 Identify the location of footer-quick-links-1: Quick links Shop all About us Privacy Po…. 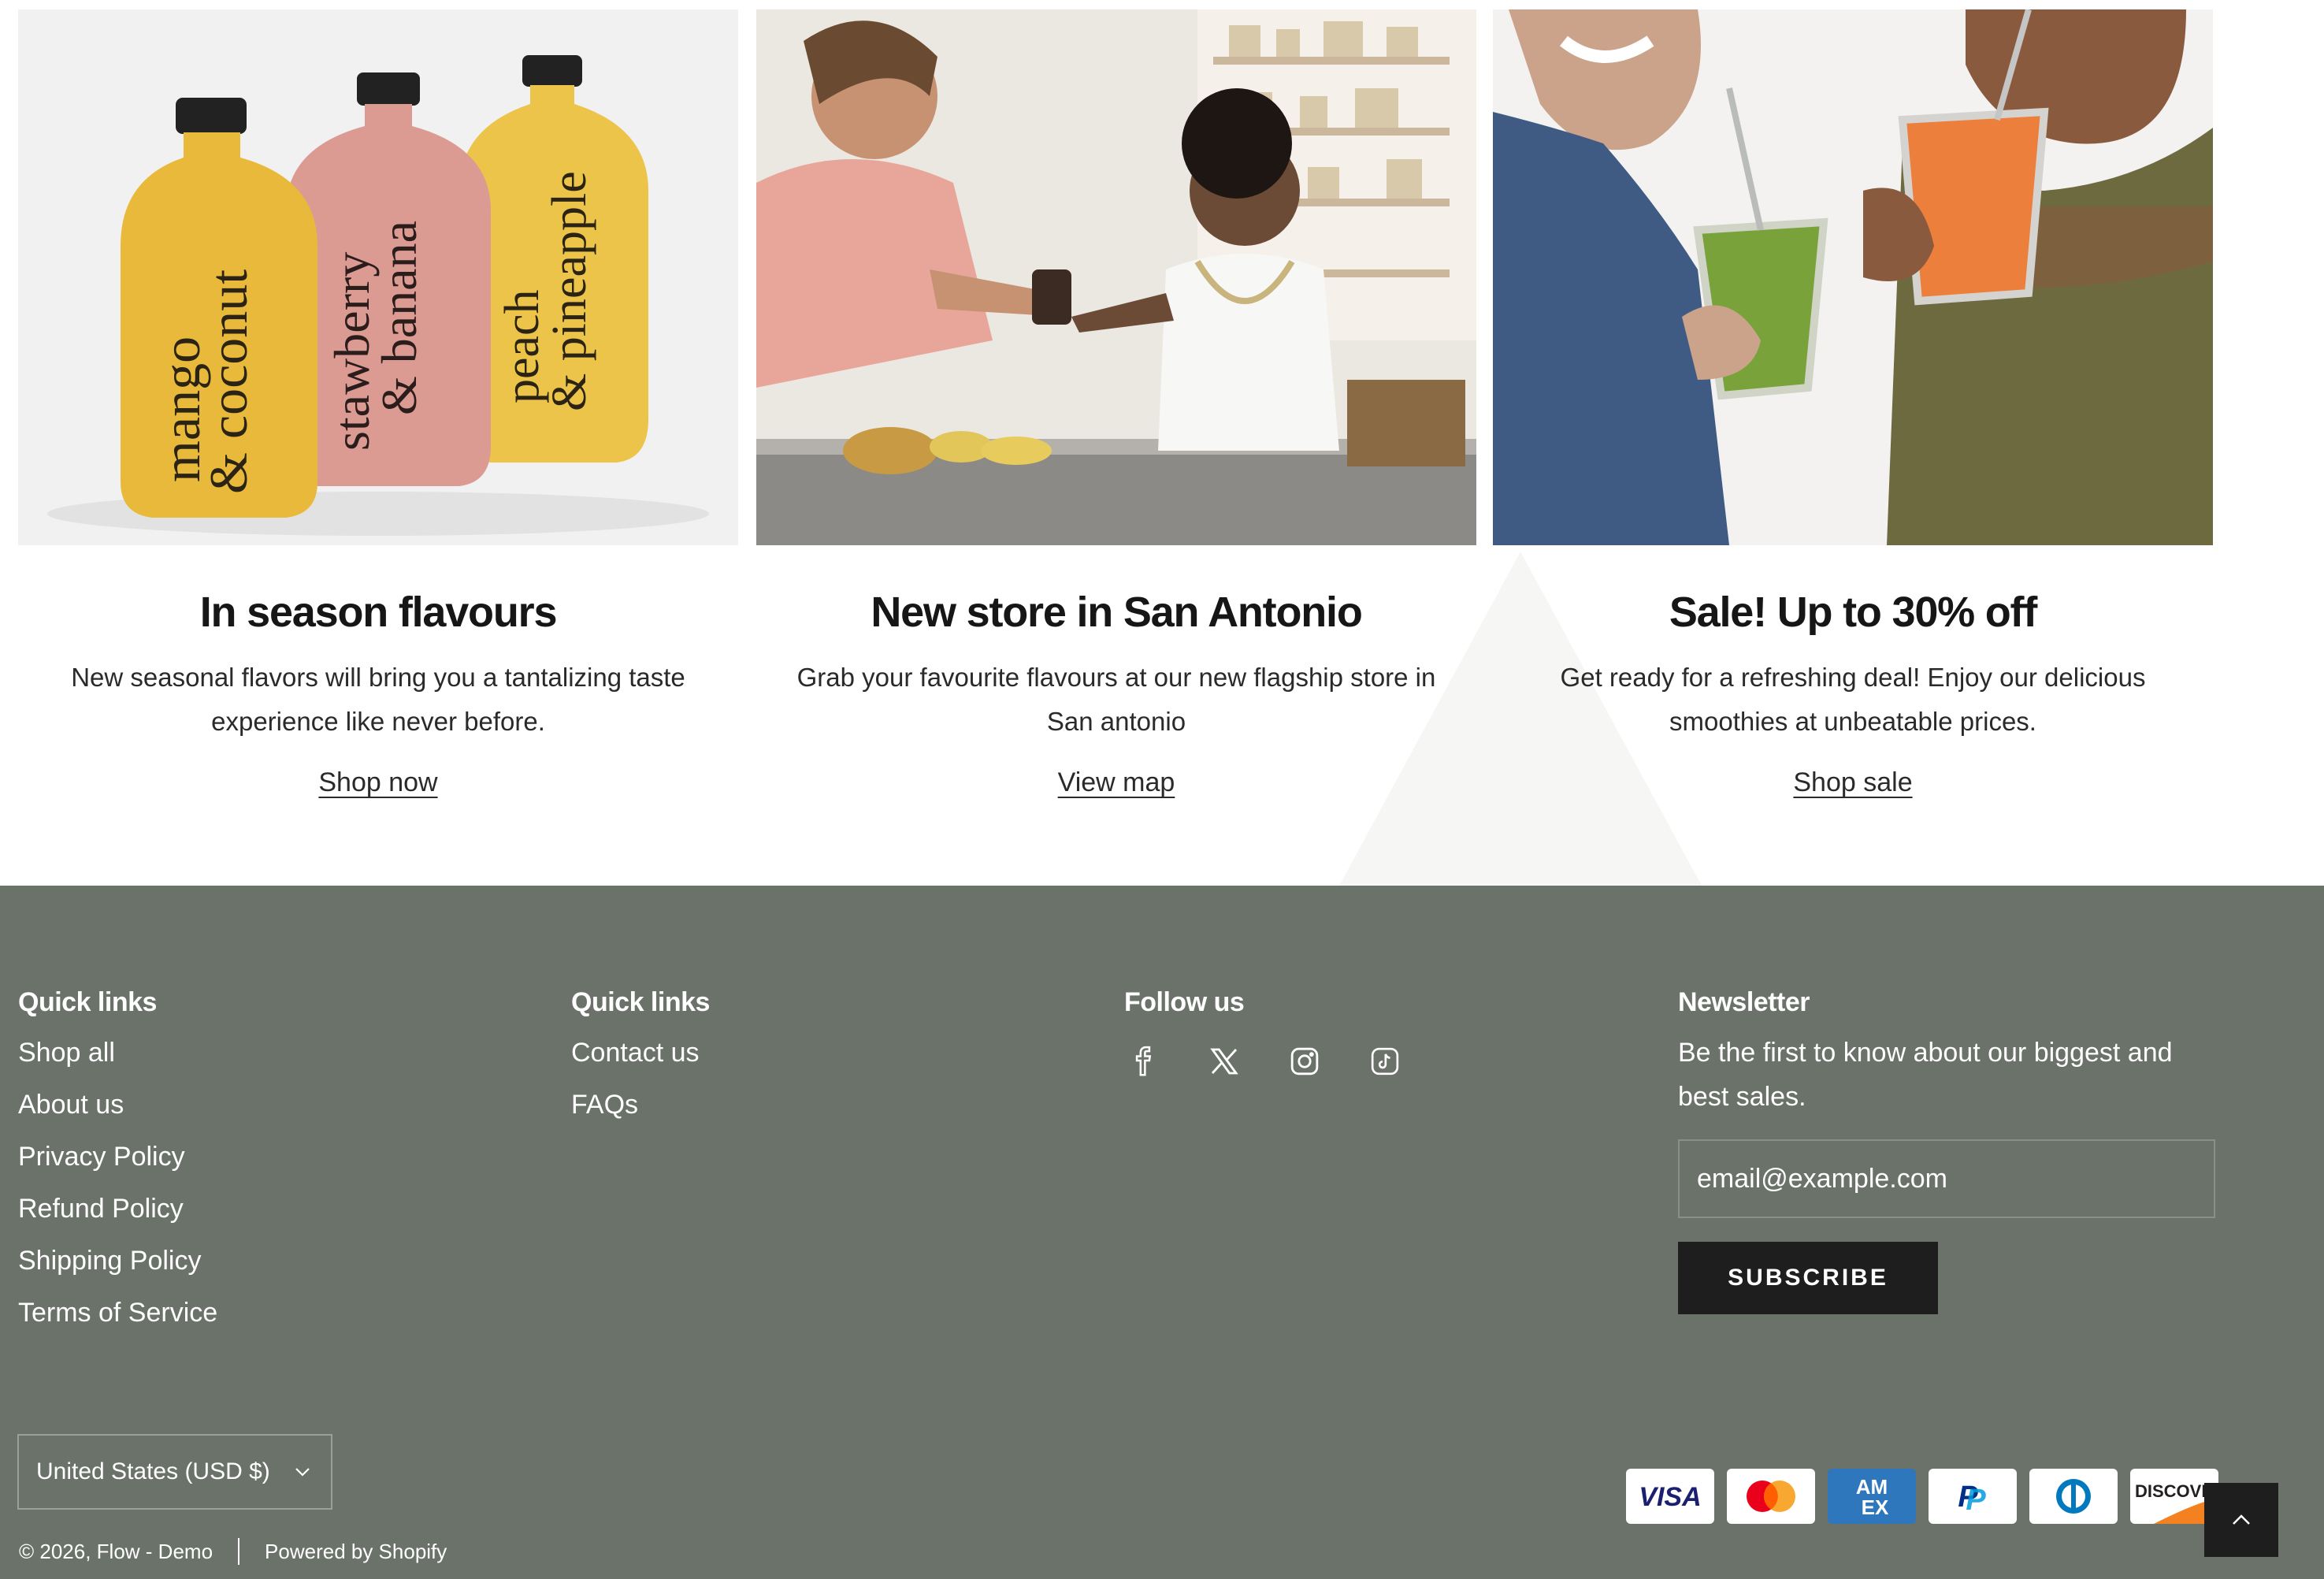
(117, 1167).